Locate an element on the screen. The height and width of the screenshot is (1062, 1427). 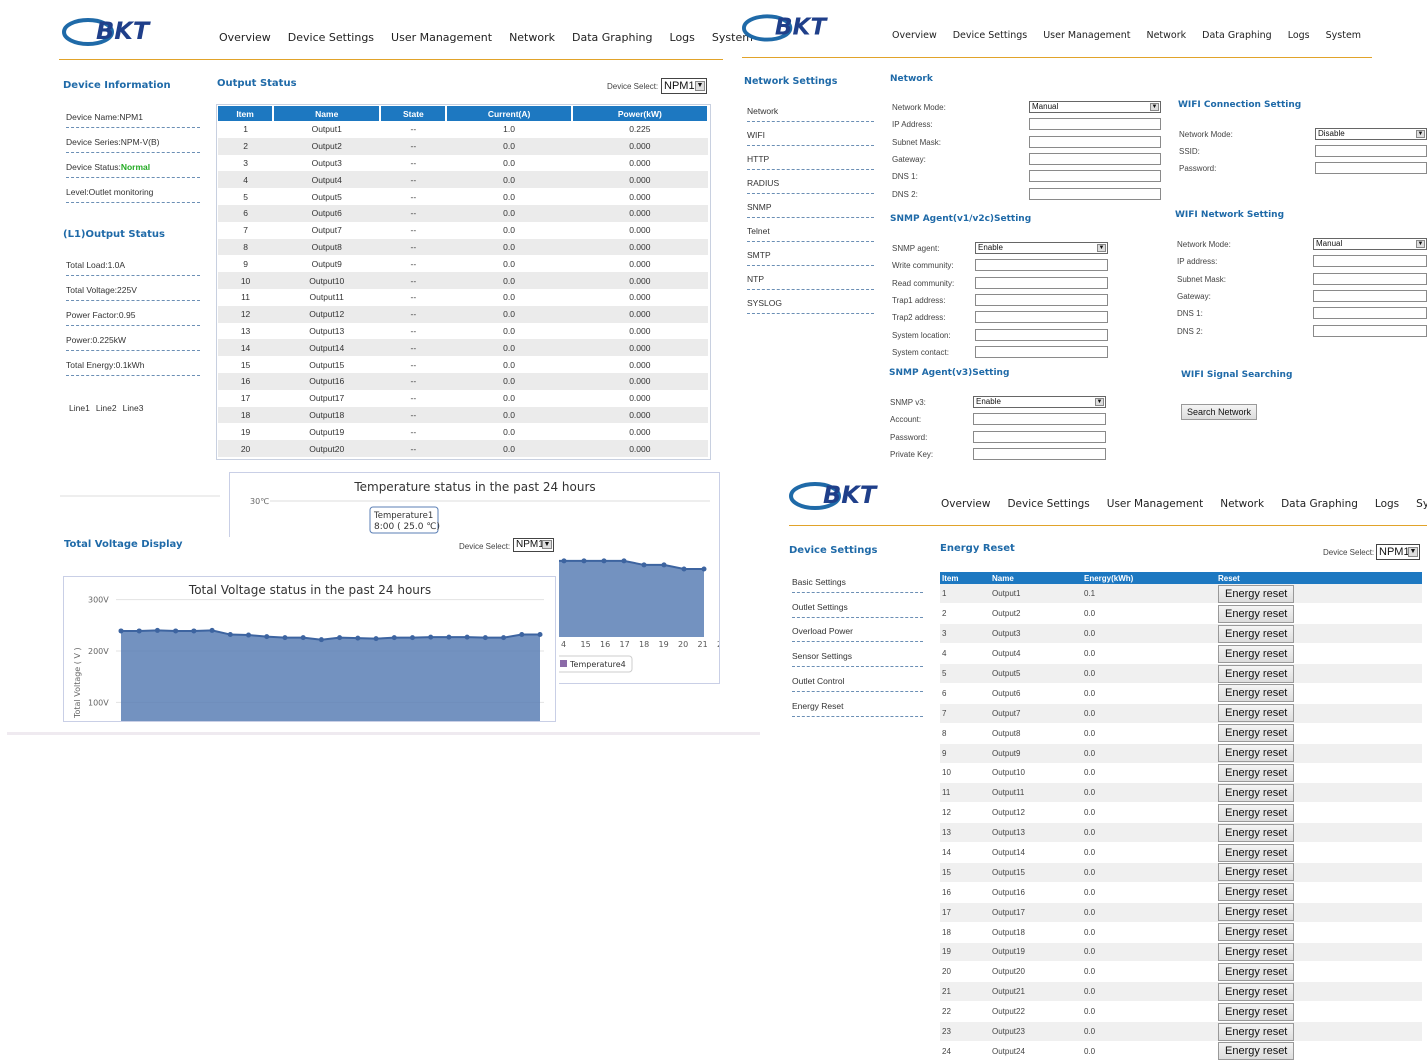
cell-power: 0.000 is located at coordinates (640, 230).